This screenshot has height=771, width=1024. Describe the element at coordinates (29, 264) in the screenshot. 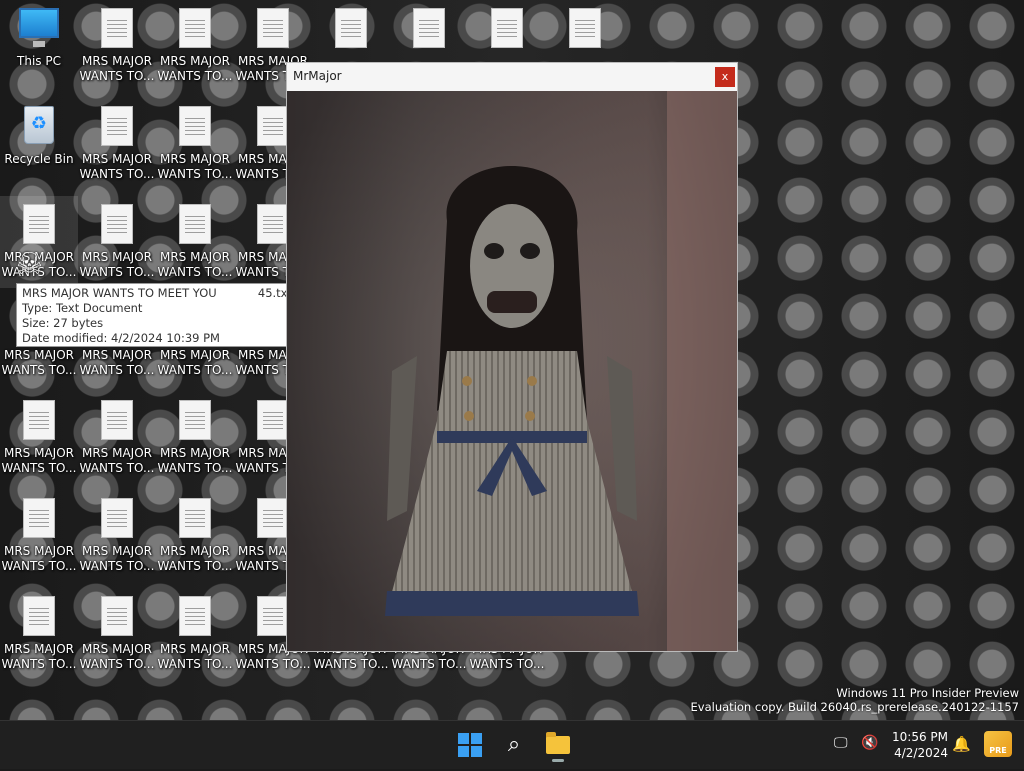

I see `skull-cursor-icon: ☠` at that location.